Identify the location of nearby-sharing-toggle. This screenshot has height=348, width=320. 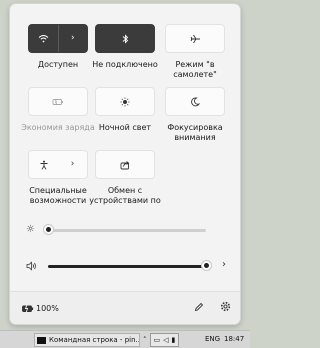
(125, 164).